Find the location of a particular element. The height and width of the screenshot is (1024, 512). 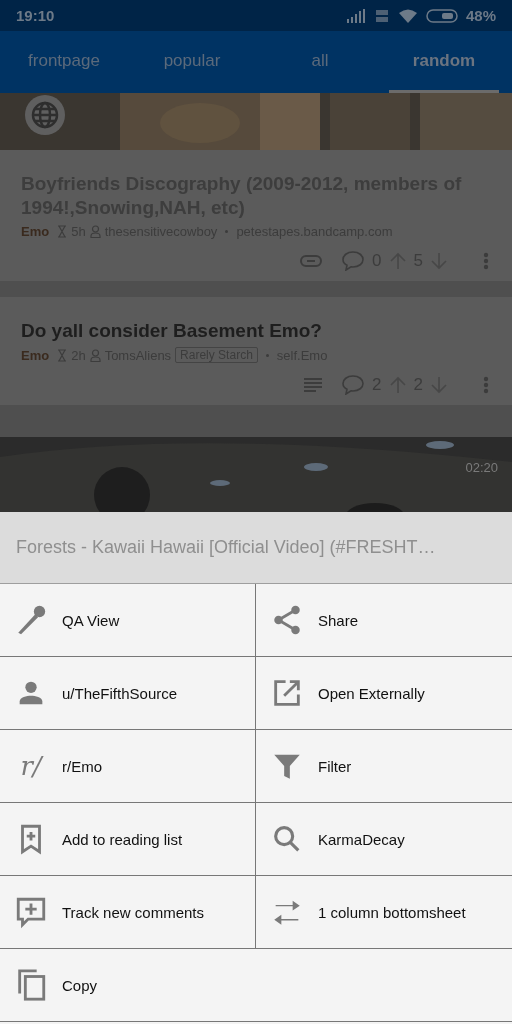

menu-item: r/ r/Emo is located at coordinates (128, 766).